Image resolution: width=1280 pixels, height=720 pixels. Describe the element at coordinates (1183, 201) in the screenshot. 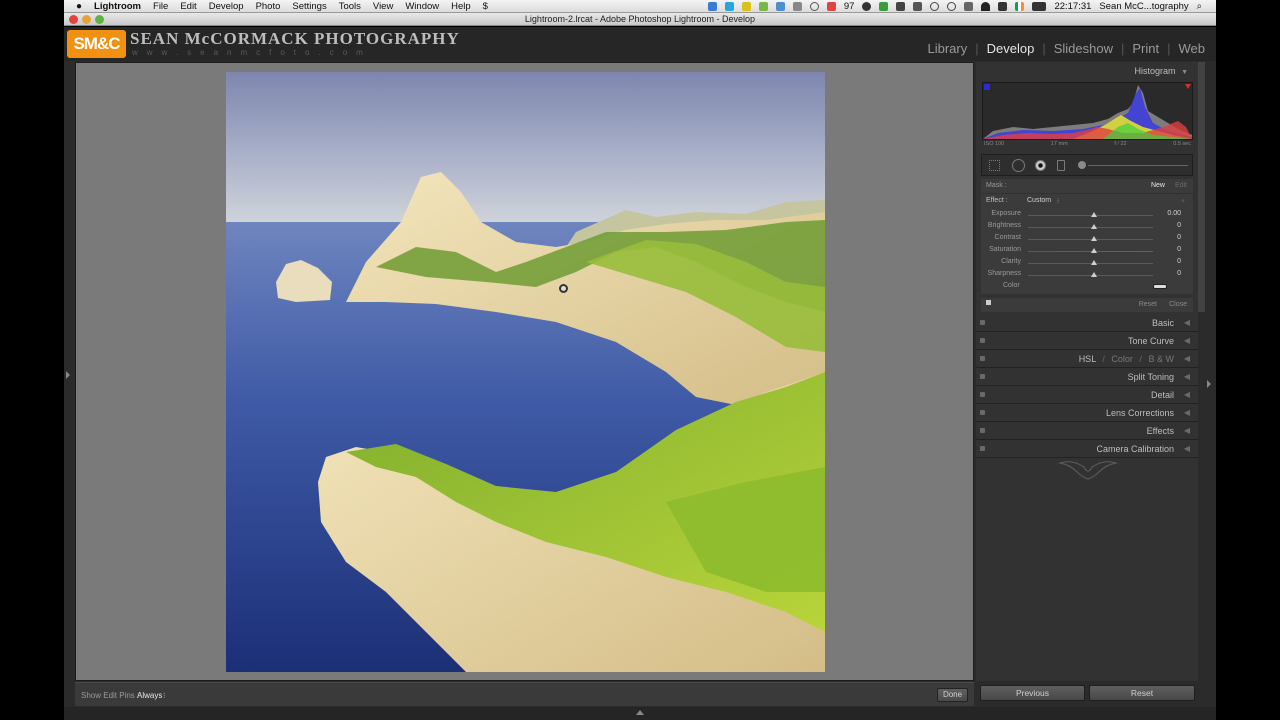

I see `disclosure-icon: ▾` at that location.